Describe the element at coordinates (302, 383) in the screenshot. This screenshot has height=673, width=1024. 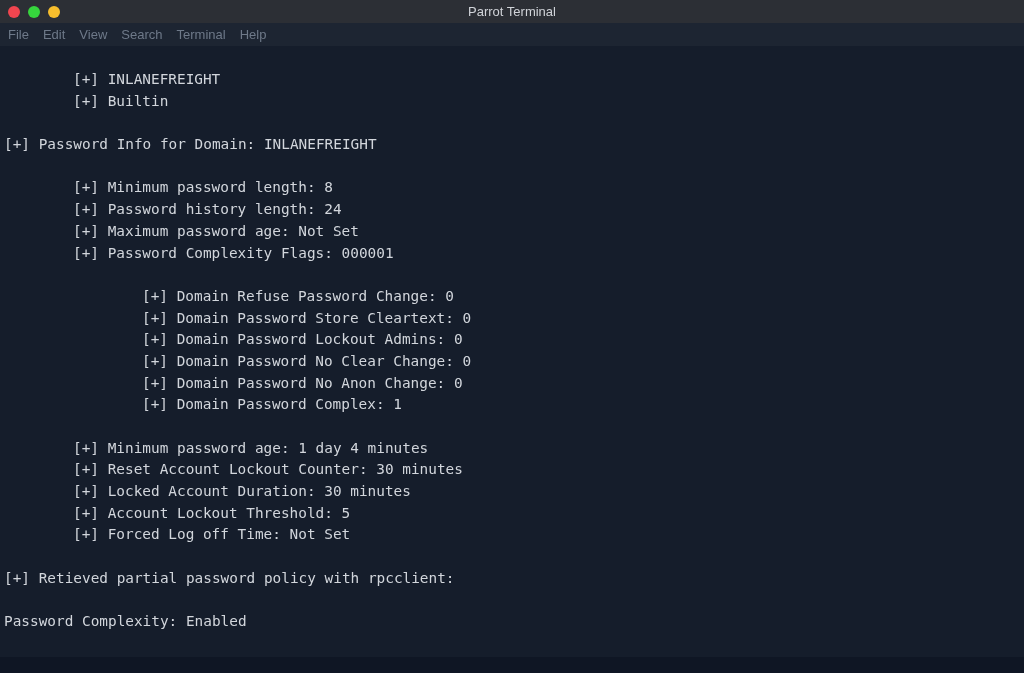
I see `terminal-line: [+] Domain Password No Anon Change: 0` at that location.